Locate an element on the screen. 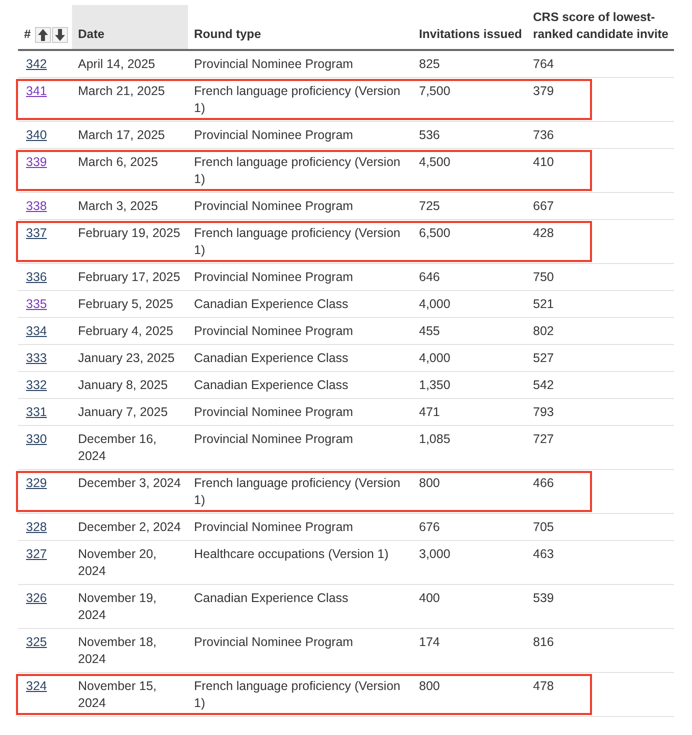 Image resolution: width=692 pixels, height=735 pixels. round-link: 327 is located at coordinates (36, 554).